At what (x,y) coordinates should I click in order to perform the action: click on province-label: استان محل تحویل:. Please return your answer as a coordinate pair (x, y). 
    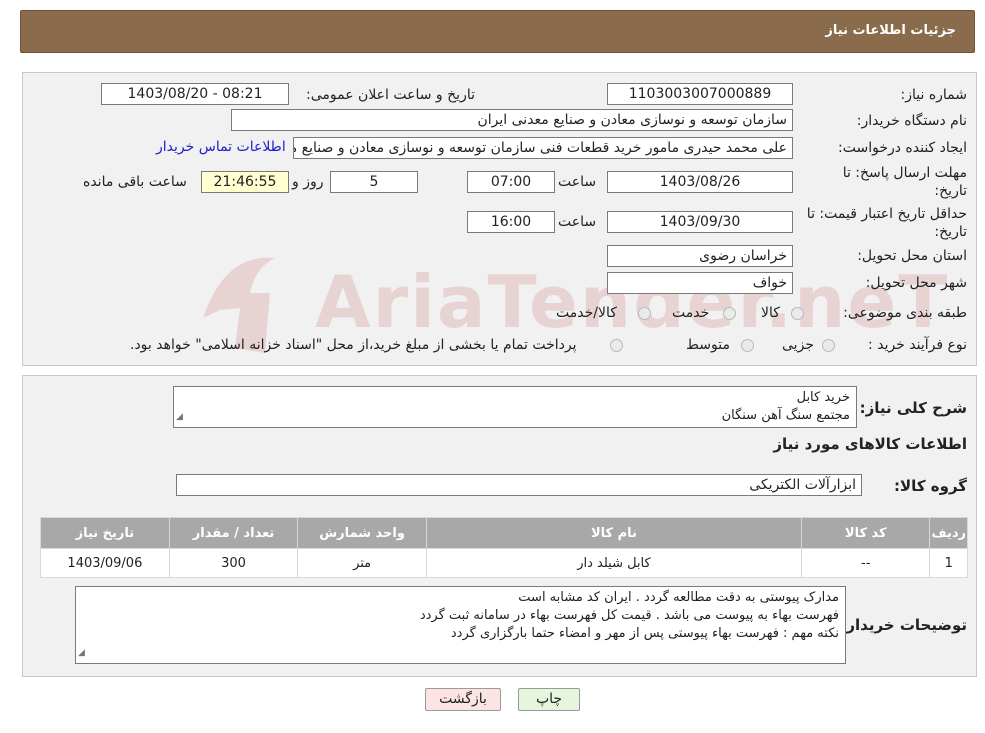
    Looking at the image, I should click on (912, 256).